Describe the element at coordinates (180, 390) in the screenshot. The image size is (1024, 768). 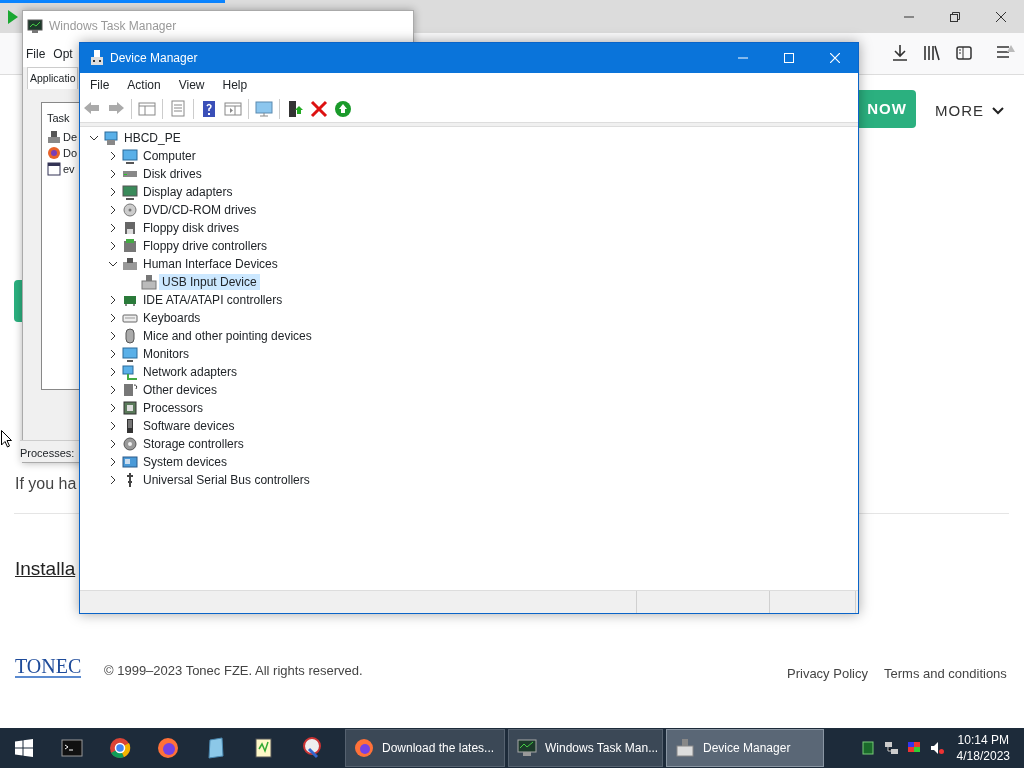
I see `tree-item: Other devices` at that location.